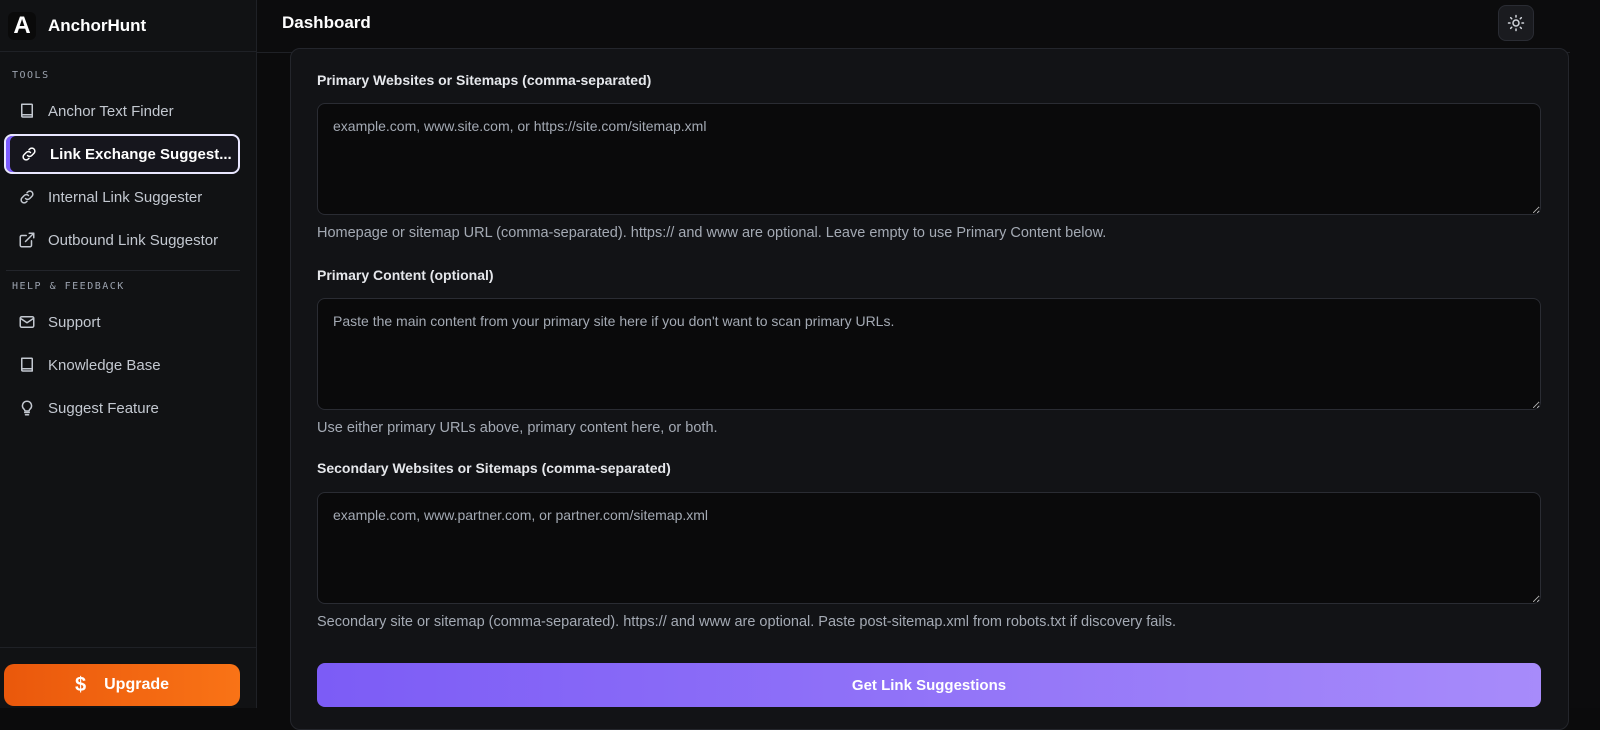  Describe the element at coordinates (1585, 380) in the screenshot. I see `scrollbar` at that location.